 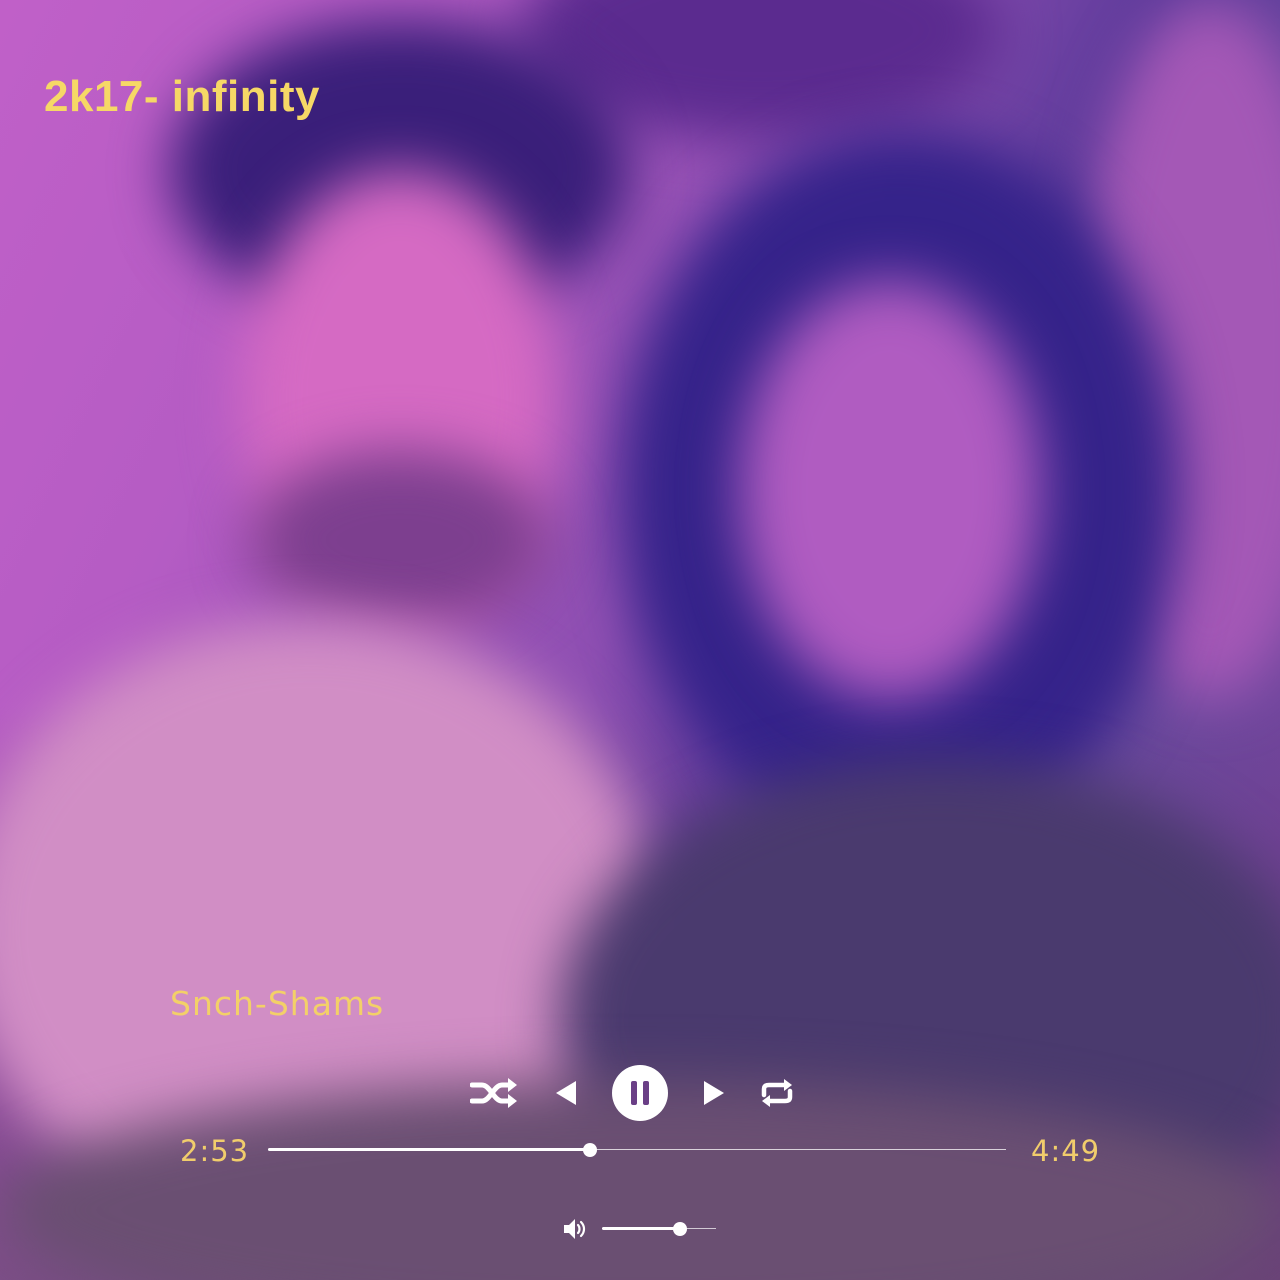 What do you see at coordinates (641, 1228) in the screenshot?
I see `volume-fill` at bounding box center [641, 1228].